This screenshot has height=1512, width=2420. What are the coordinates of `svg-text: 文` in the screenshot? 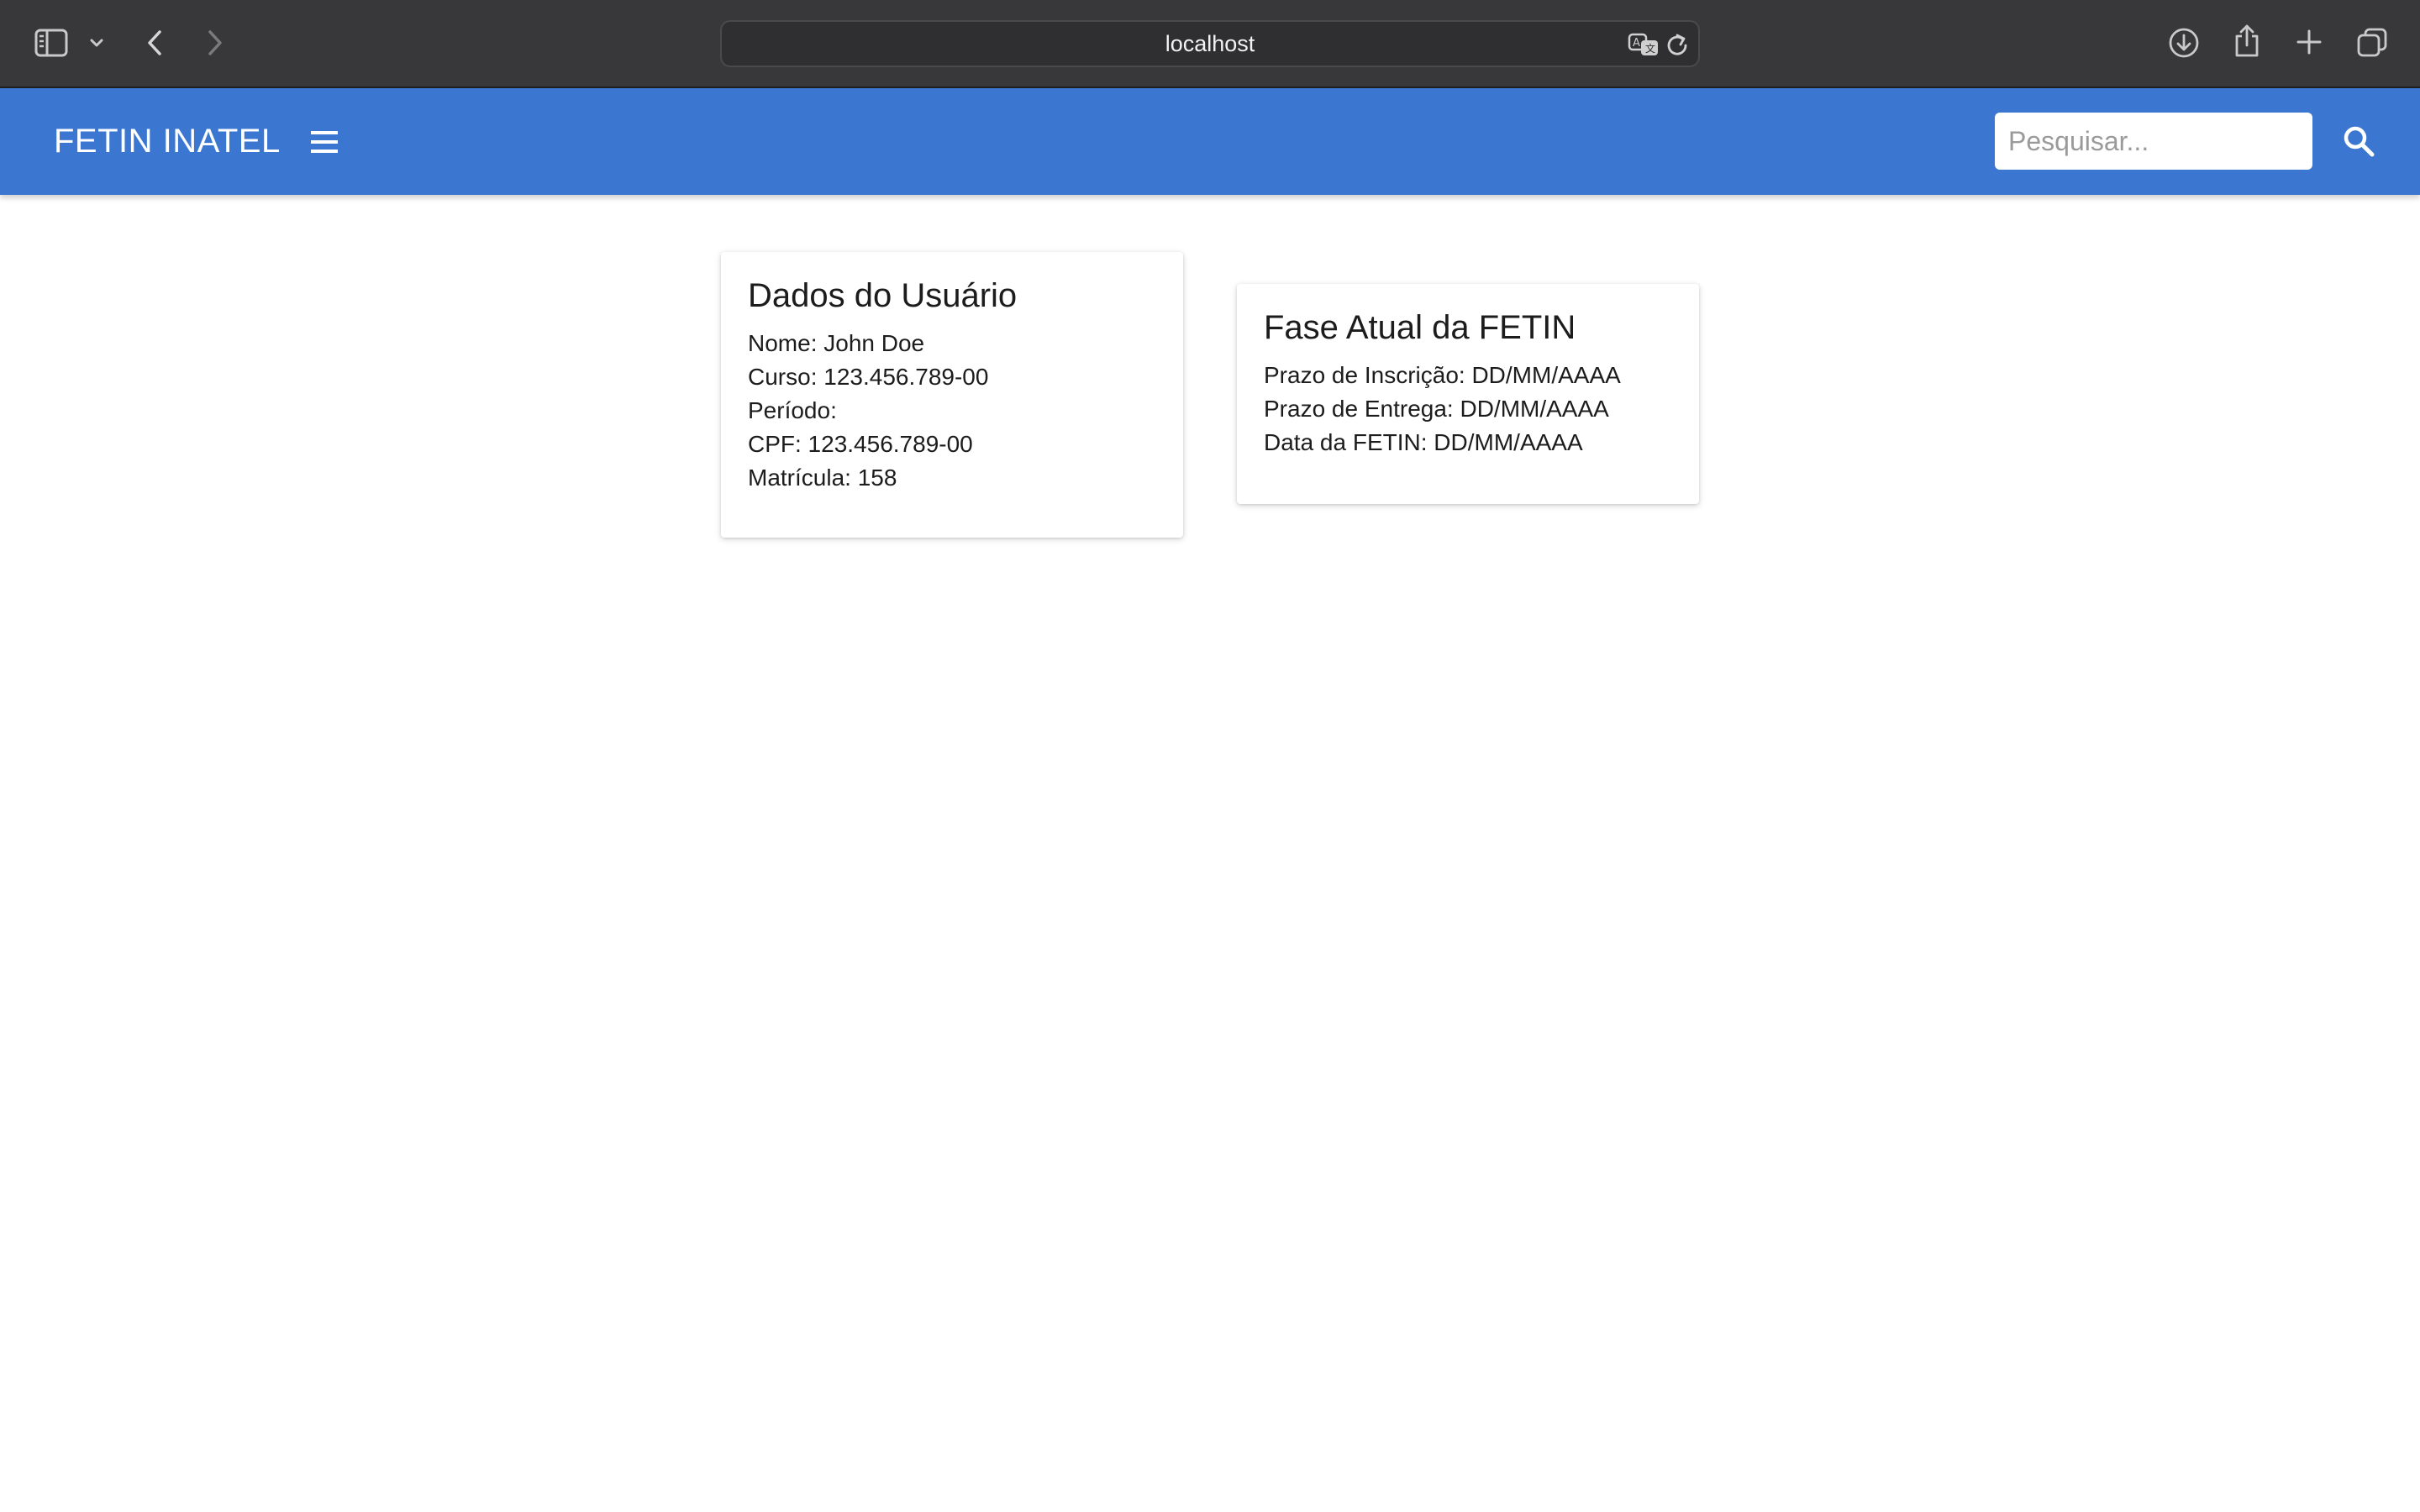 It's located at (1650, 48).